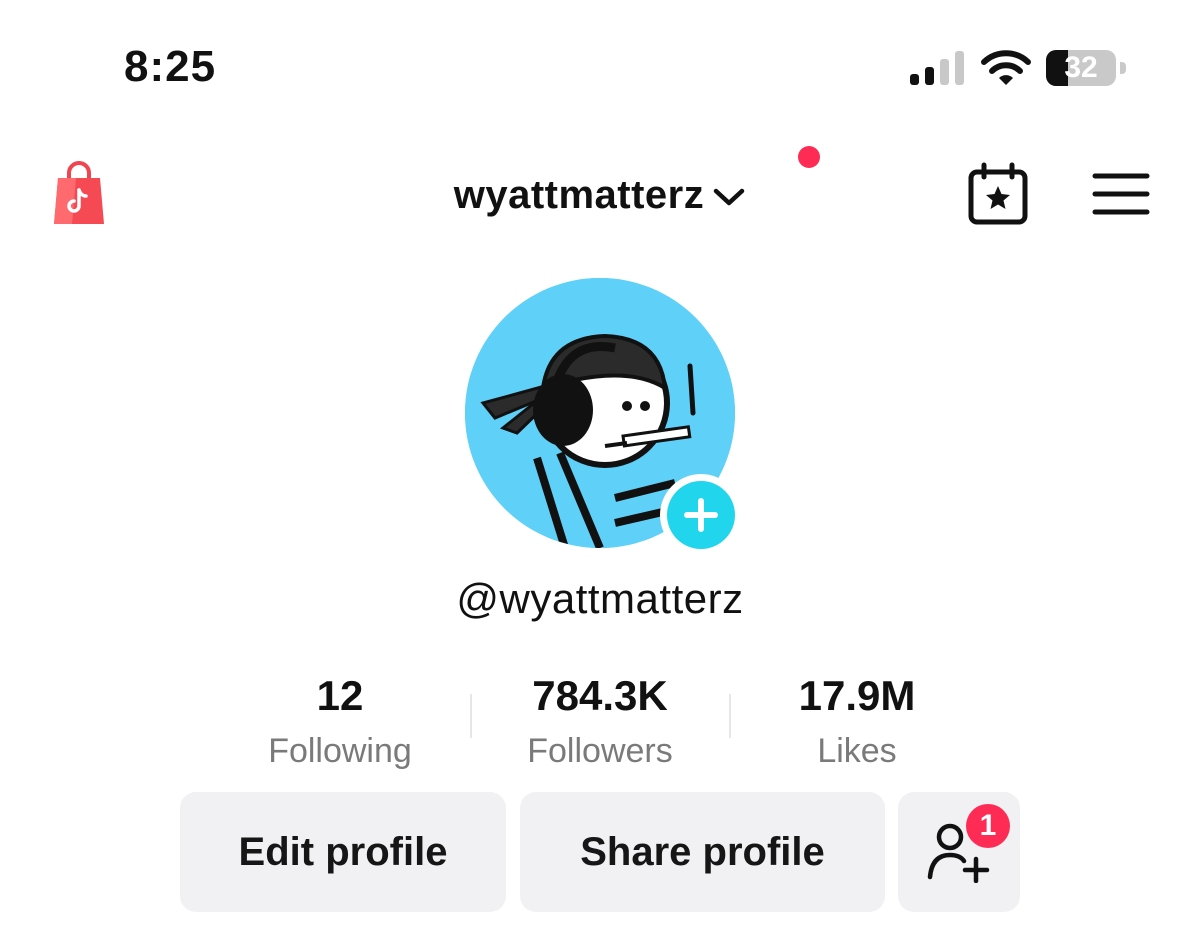 This screenshot has height=943, width=1200. What do you see at coordinates (998, 194) in the screenshot?
I see `calendar-star-icon` at bounding box center [998, 194].